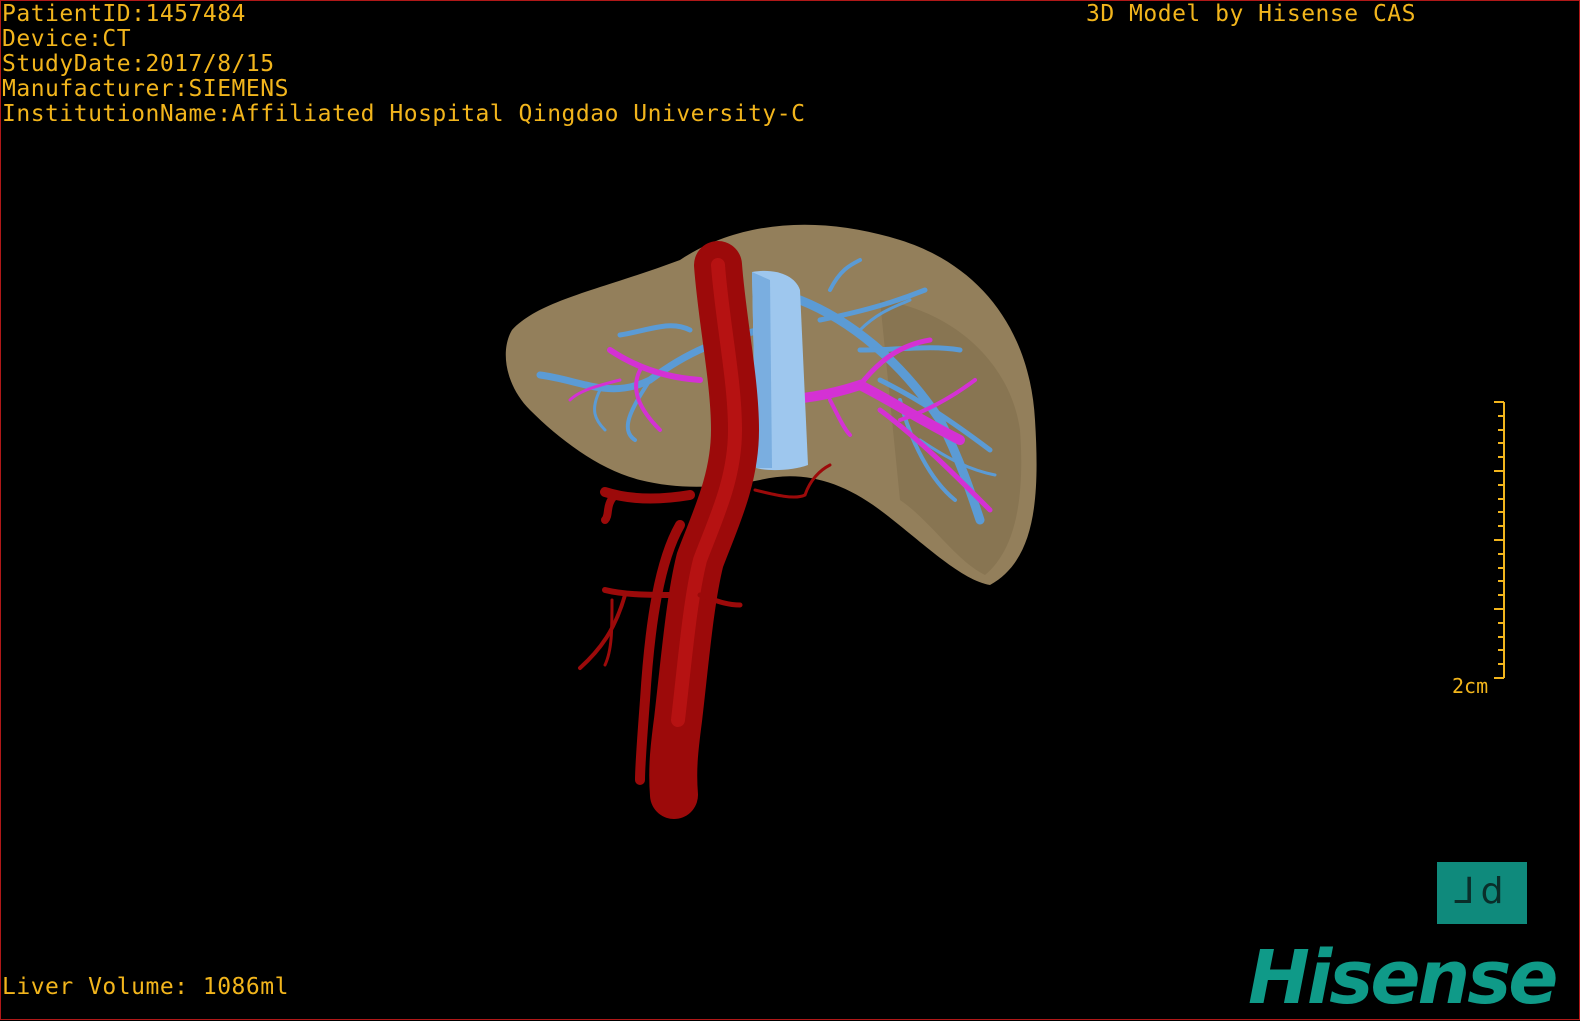  Describe the element at coordinates (124, 14) in the screenshot. I see `patient-id: PatientID:1457484` at that location.